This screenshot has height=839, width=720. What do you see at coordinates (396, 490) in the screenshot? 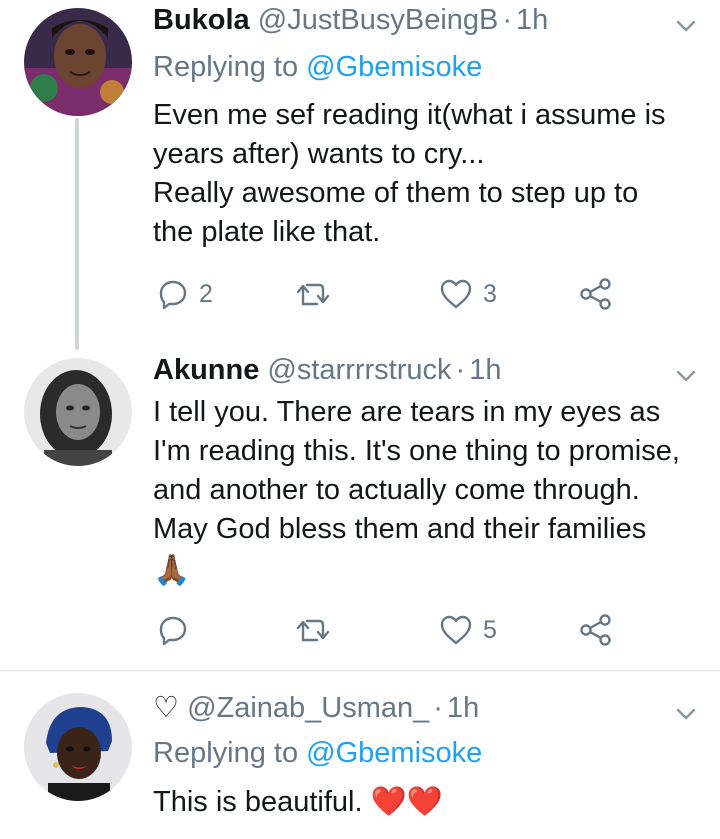
I see `tweet-text-line: and another to actually come through.` at bounding box center [396, 490].